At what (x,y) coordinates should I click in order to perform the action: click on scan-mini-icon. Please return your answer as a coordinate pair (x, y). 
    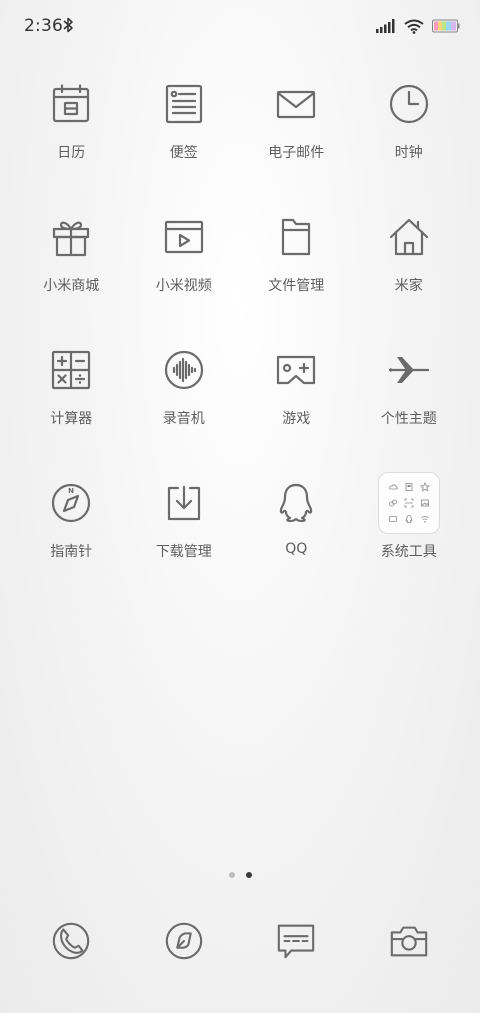
    Looking at the image, I should click on (409, 503).